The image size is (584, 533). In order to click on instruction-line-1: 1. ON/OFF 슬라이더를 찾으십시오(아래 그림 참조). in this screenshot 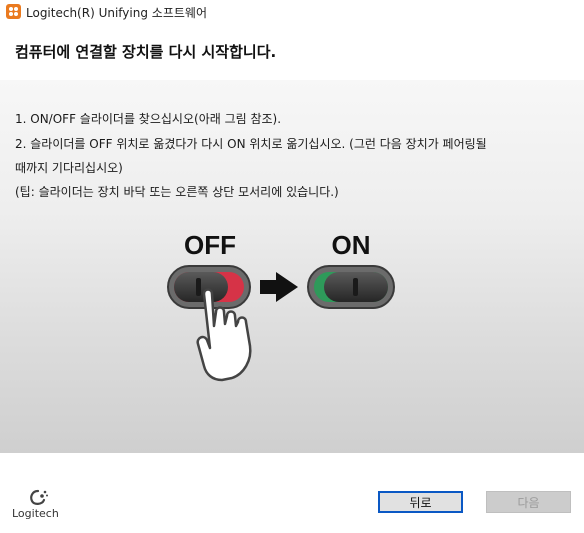, I will do `click(148, 119)`.